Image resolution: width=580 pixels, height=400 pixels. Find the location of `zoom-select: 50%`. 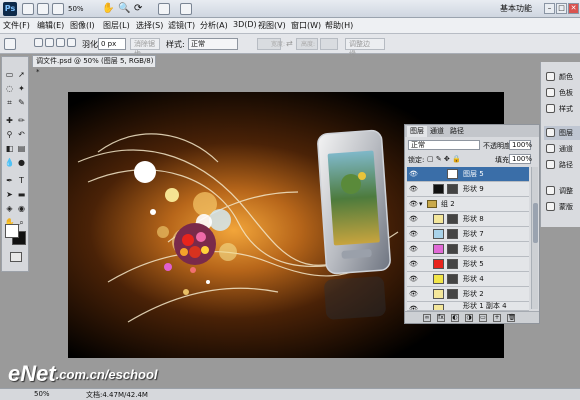

zoom-select: 50% is located at coordinates (83, 9).